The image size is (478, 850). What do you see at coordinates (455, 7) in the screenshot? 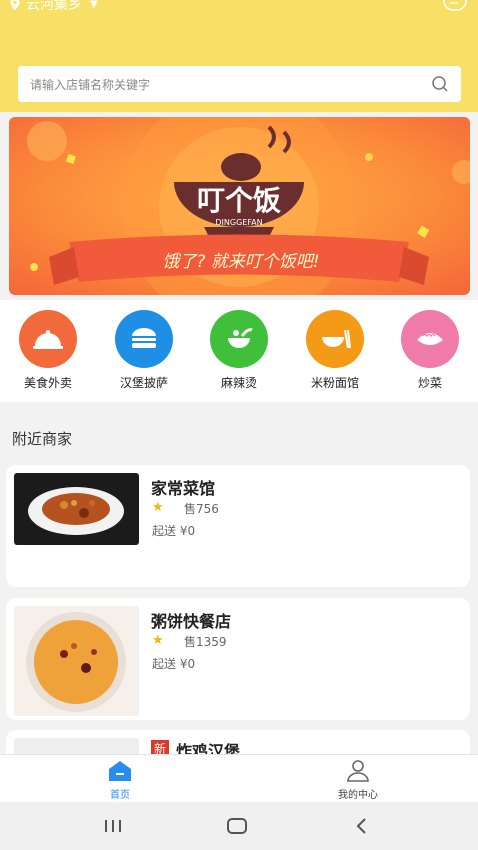
I see `message-icon` at bounding box center [455, 7].